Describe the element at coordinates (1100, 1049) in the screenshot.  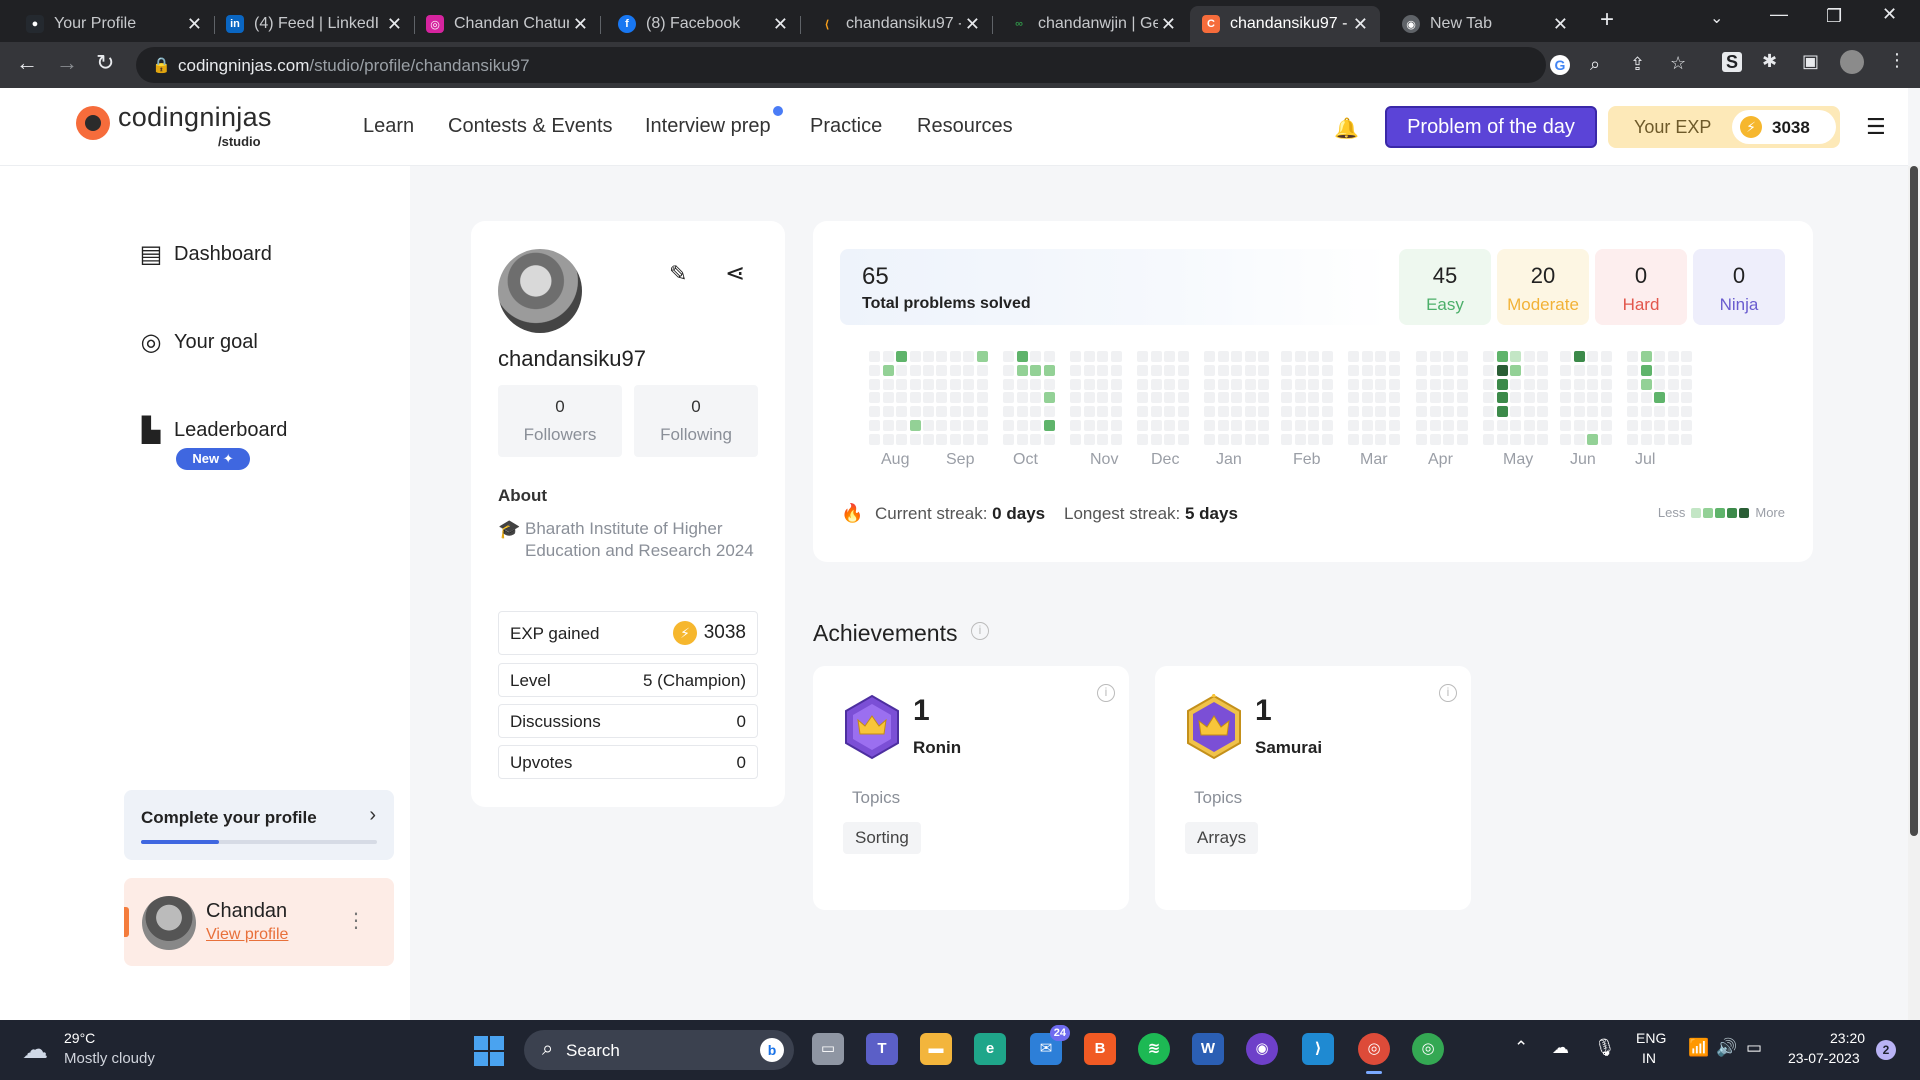
I see `brave-icon: B` at that location.